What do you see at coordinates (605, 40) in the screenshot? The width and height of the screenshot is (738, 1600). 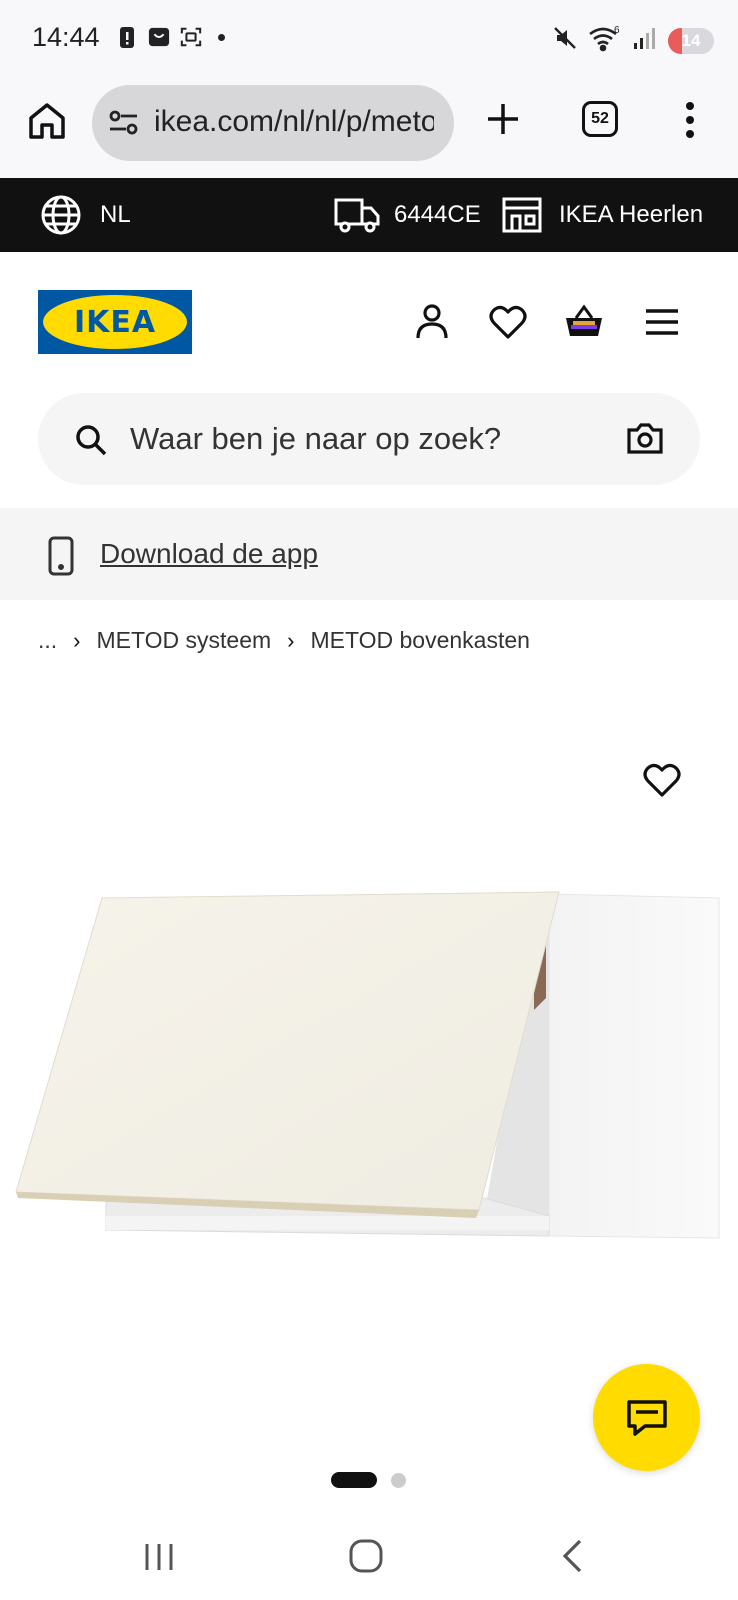 I see `wifi-icon: 6` at bounding box center [605, 40].